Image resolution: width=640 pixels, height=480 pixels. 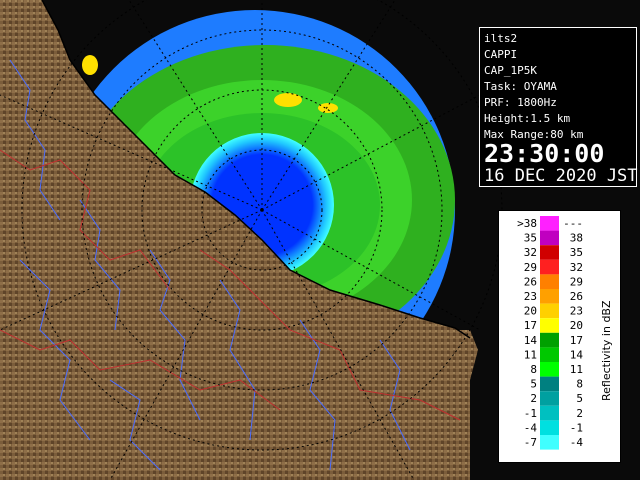 I want to click on observation-time: 23:30:00, so click(x=544, y=153).